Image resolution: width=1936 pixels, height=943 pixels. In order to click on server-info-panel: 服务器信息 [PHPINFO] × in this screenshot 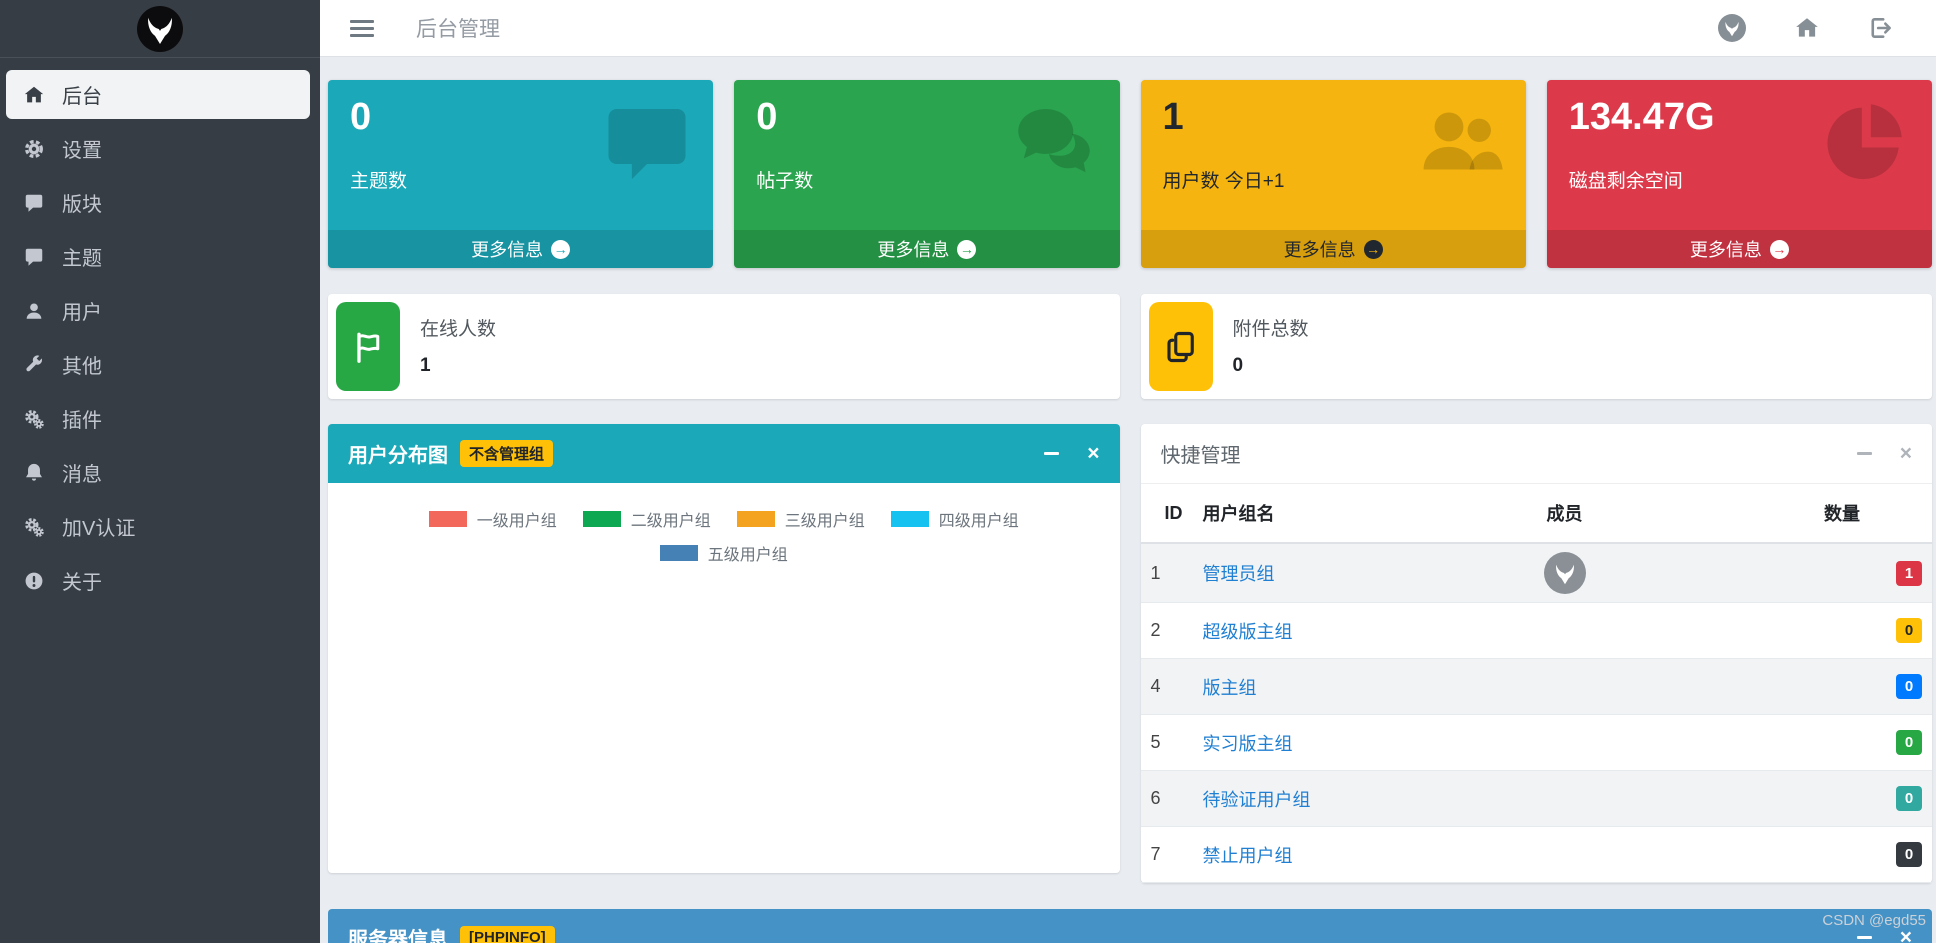, I will do `click(1130, 926)`.